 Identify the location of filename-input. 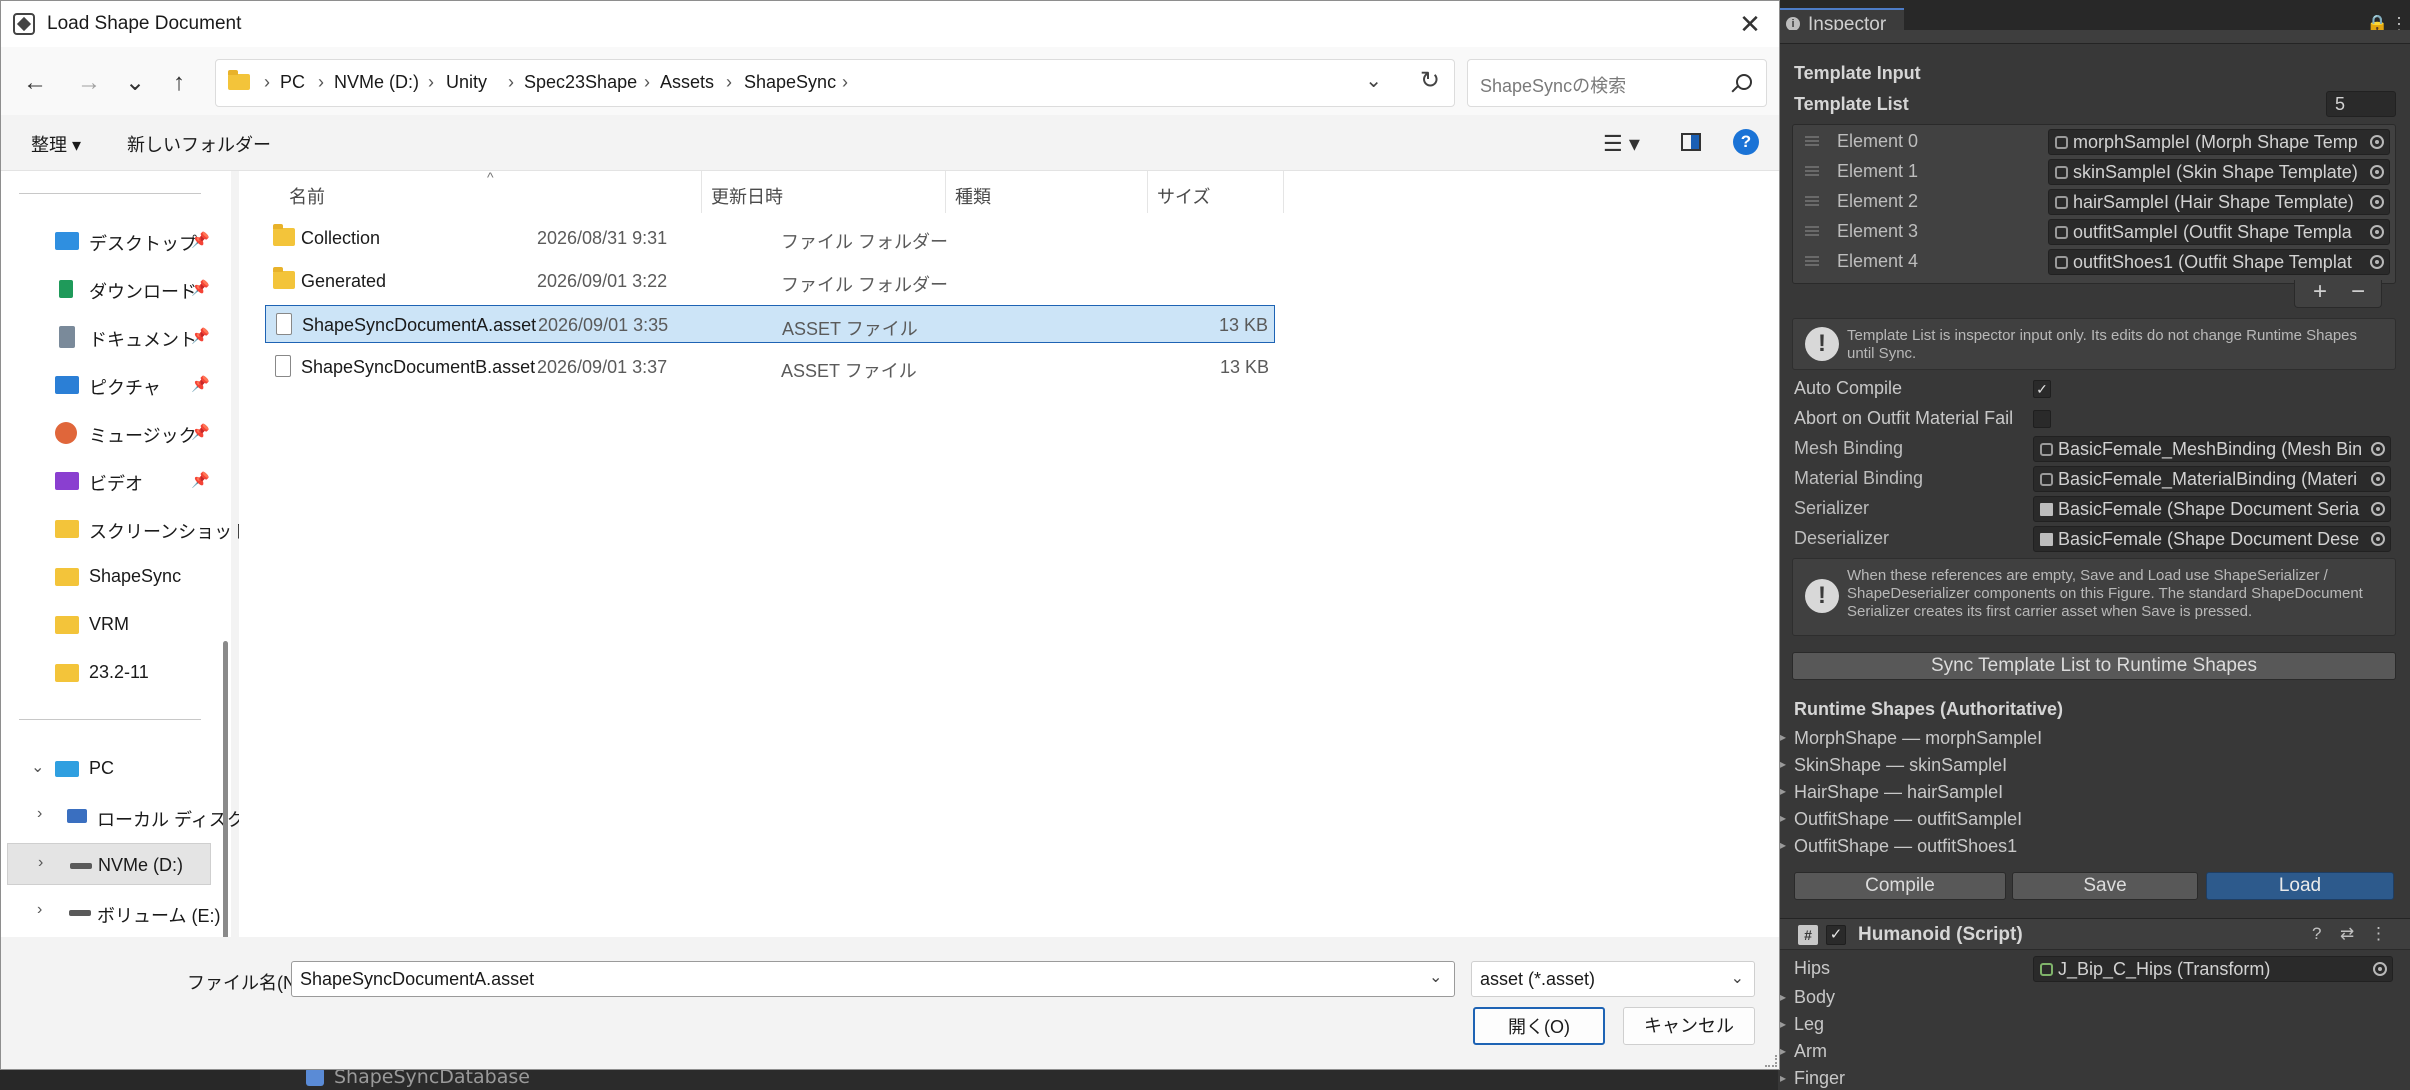
(873, 979).